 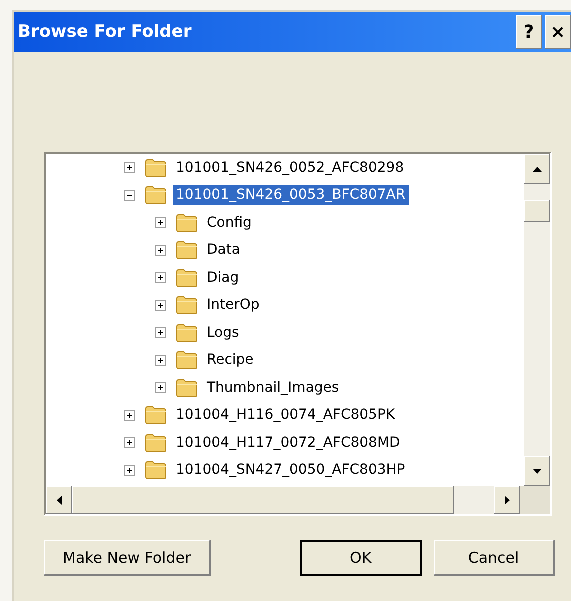 I want to click on collapse-icon, so click(x=129, y=195).